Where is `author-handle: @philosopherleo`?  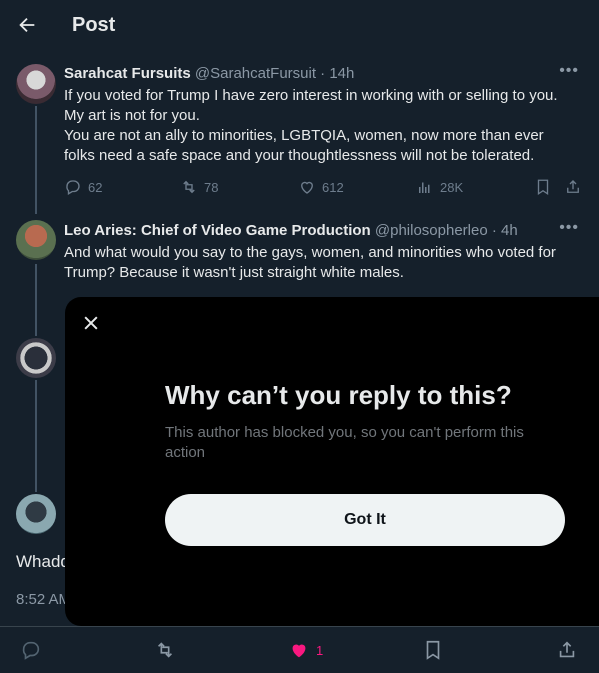 author-handle: @philosopherleo is located at coordinates (431, 230).